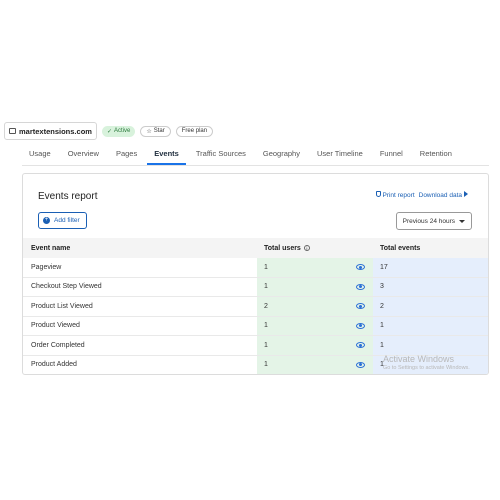  What do you see at coordinates (281, 154) in the screenshot?
I see `tab-geography: Geography` at bounding box center [281, 154].